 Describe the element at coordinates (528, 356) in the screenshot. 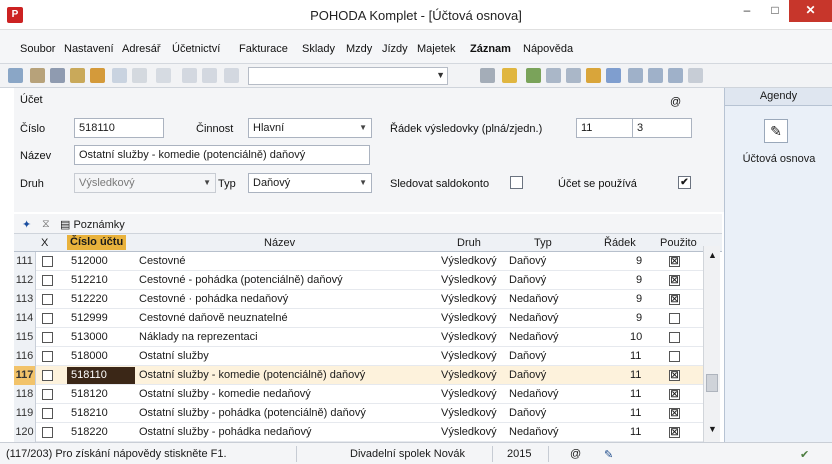

I see `cell-typ: Daňový` at that location.